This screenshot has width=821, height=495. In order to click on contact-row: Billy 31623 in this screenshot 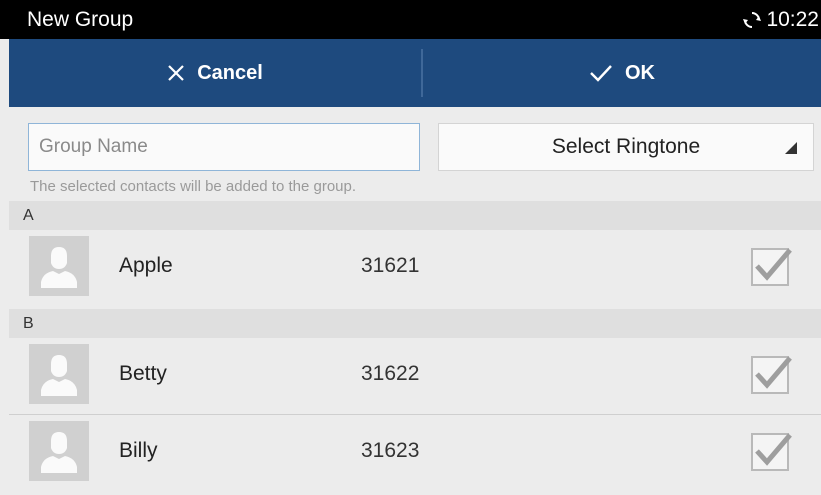, I will do `click(415, 451)`.